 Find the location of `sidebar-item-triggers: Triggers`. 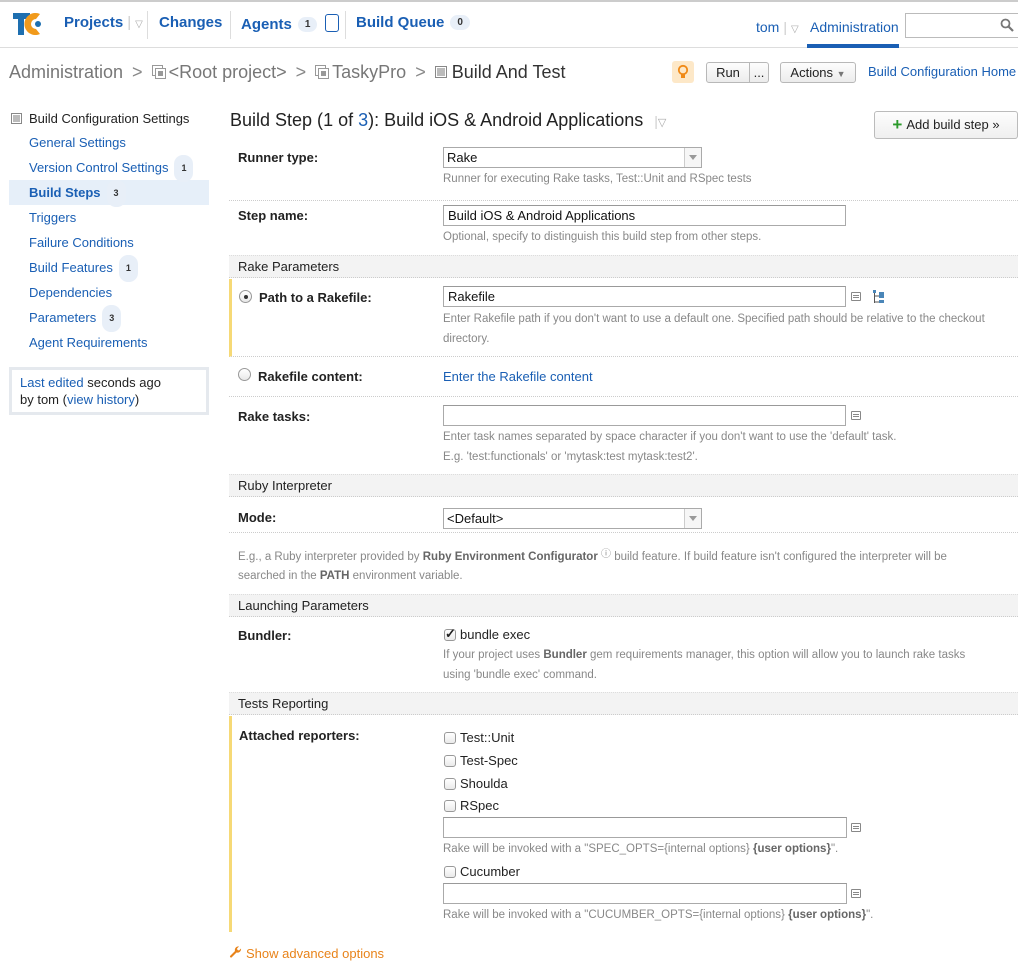

sidebar-item-triggers: Triggers is located at coordinates (109, 217).